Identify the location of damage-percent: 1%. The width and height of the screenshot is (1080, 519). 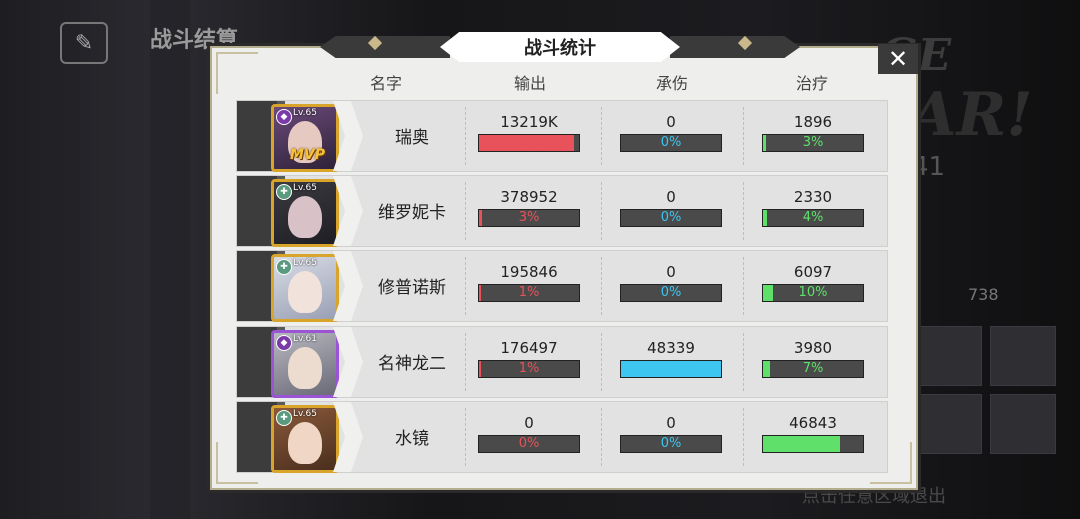
(529, 292).